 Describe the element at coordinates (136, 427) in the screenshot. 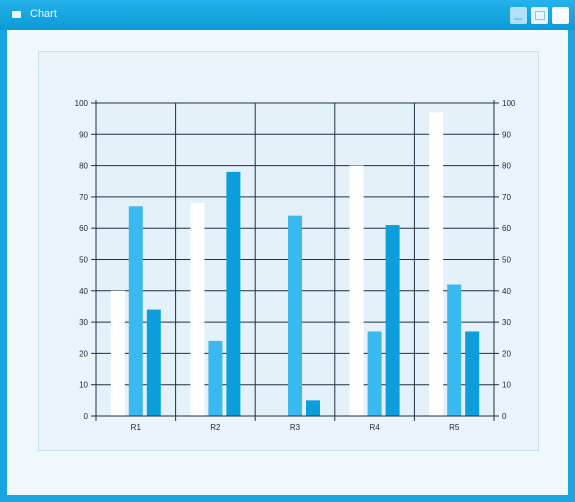

I see `x-tick-label-R1: R1` at that location.